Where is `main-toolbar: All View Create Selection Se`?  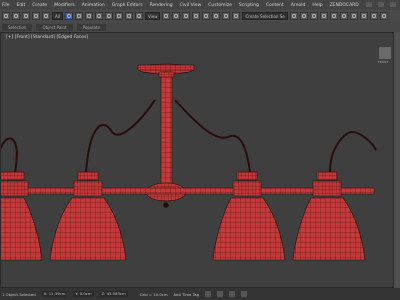 main-toolbar: All View Create Selection Se is located at coordinates (200, 16).